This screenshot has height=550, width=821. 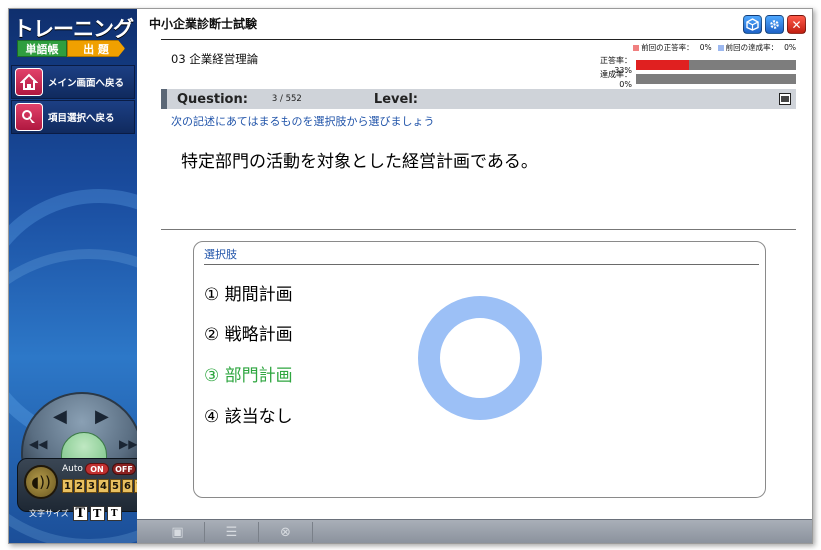 I want to click on prev-correct-label: 前回の正答率：, so click(x=667, y=47).